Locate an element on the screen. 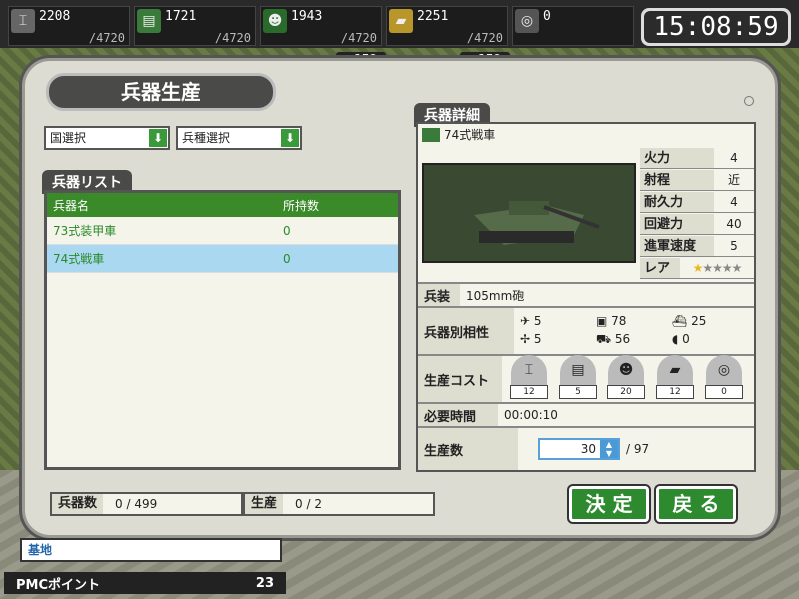  compat-ship: ⛴ 25 is located at coordinates (689, 321).